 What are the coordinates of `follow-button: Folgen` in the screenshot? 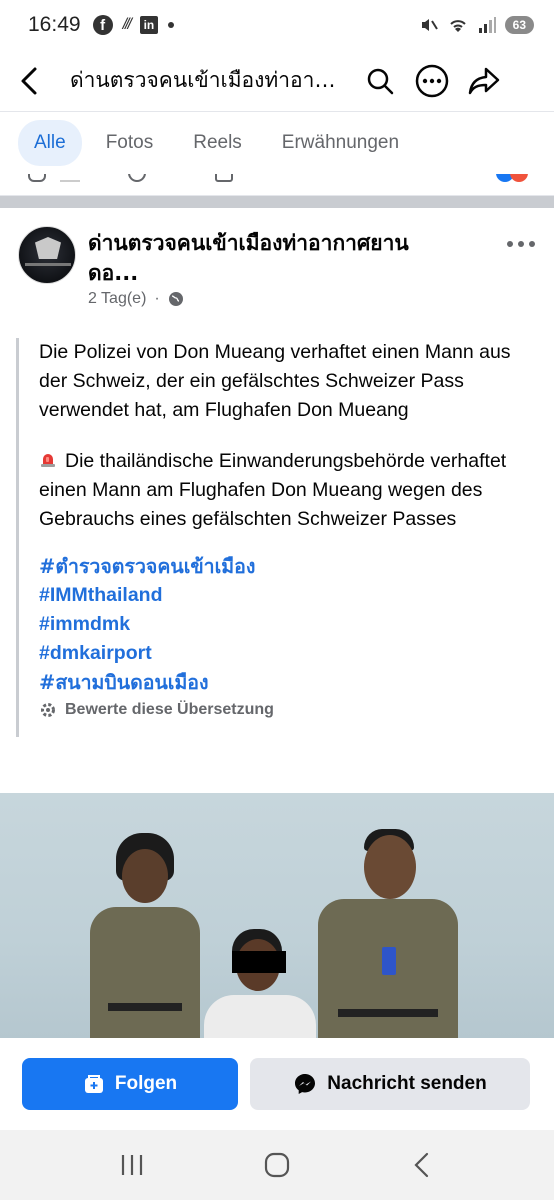 It's located at (130, 1084).